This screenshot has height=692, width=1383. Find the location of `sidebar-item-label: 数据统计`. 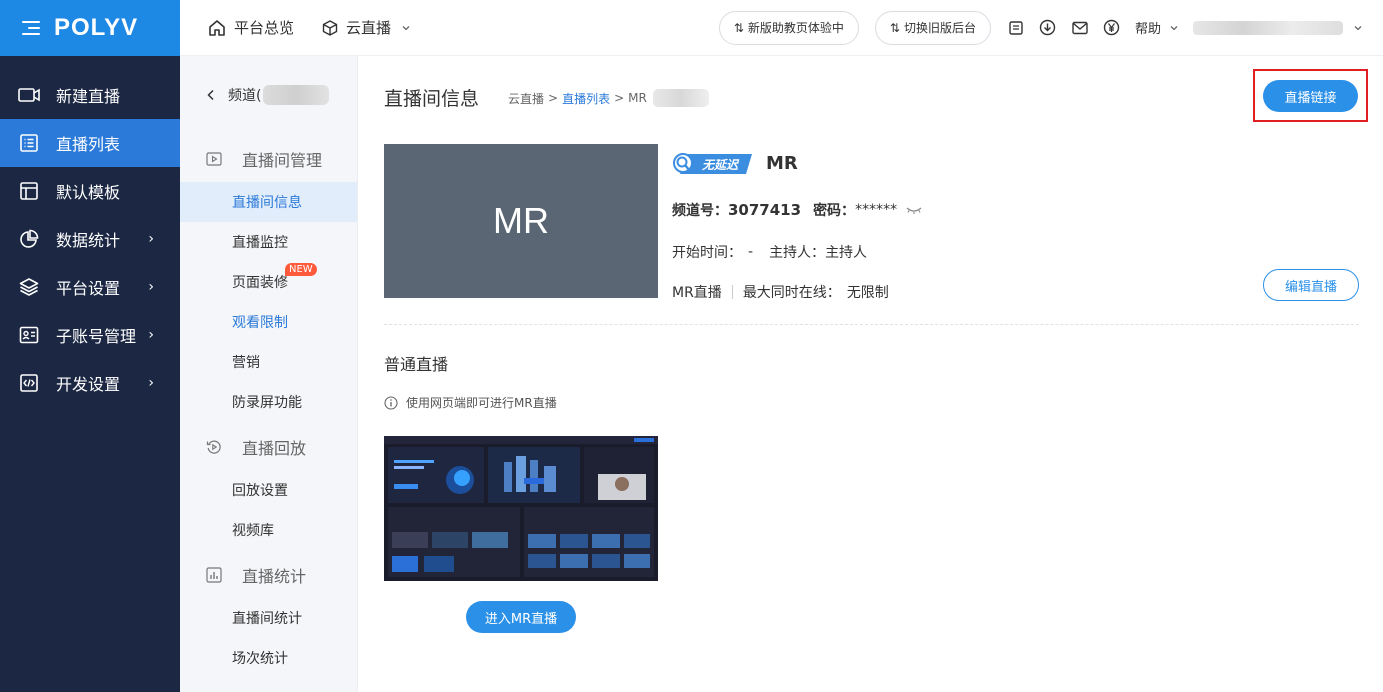

sidebar-item-label: 数据统计 is located at coordinates (88, 240).